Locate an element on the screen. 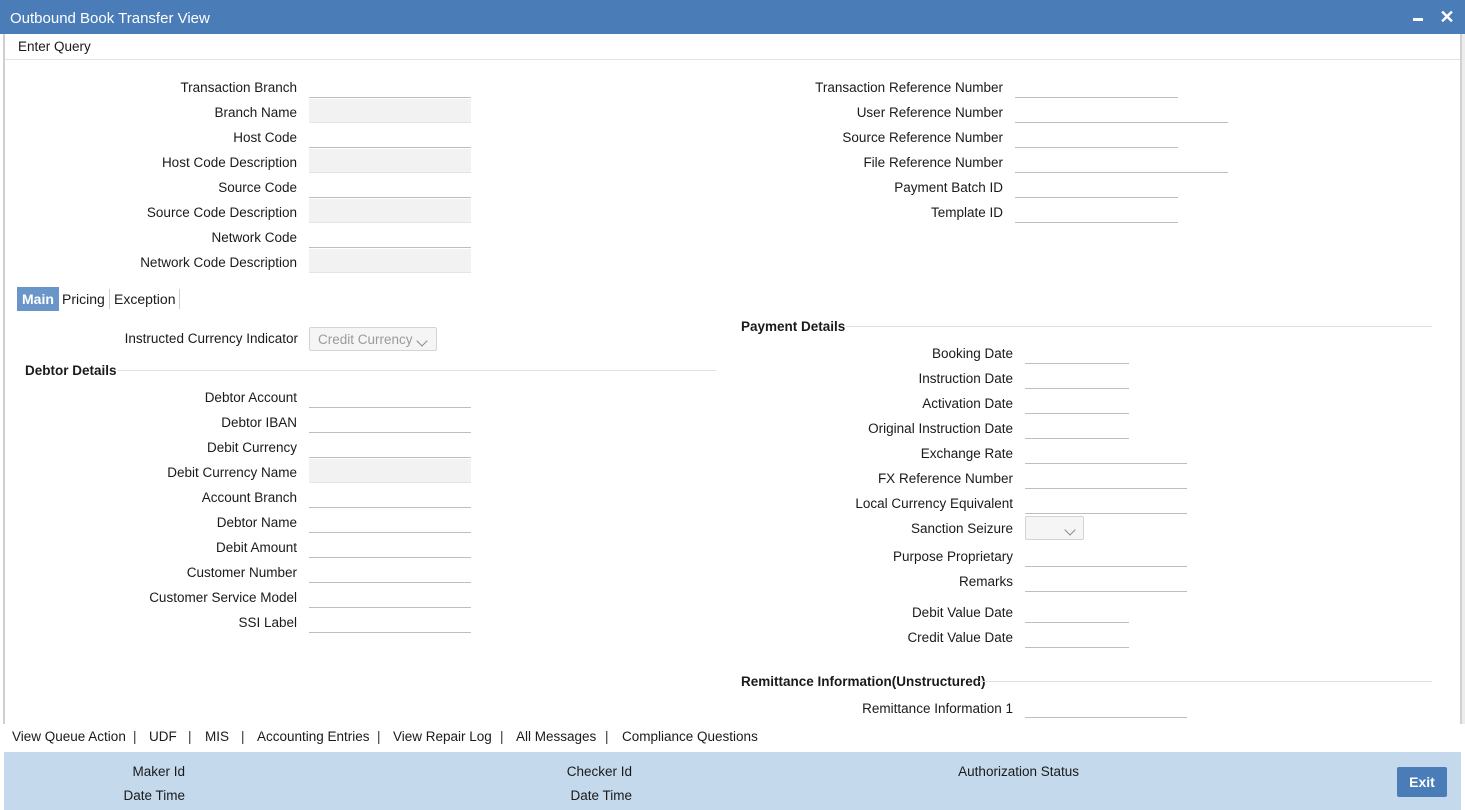 The height and width of the screenshot is (810, 1465). menu-bar: Enter Query is located at coordinates (732, 47).